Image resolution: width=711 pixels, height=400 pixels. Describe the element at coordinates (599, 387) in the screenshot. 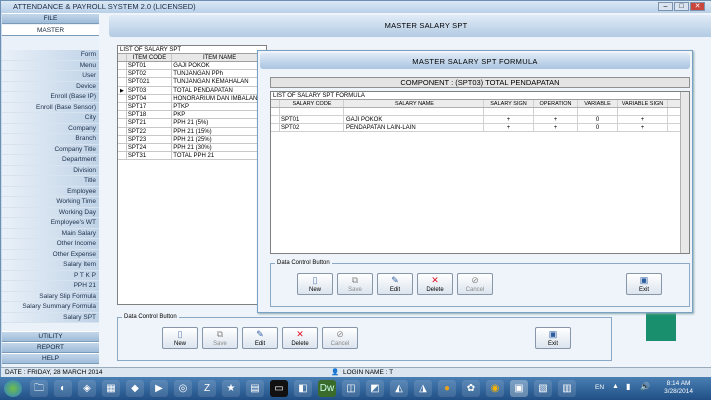

I see `language-indicator: EN` at that location.